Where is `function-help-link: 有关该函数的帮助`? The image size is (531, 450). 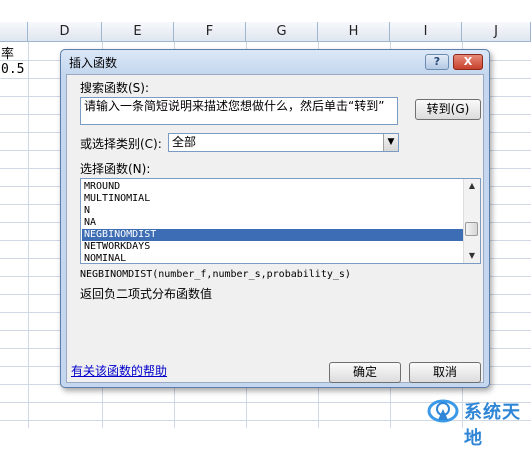 function-help-link: 有关该函数的帮助 is located at coordinates (119, 370).